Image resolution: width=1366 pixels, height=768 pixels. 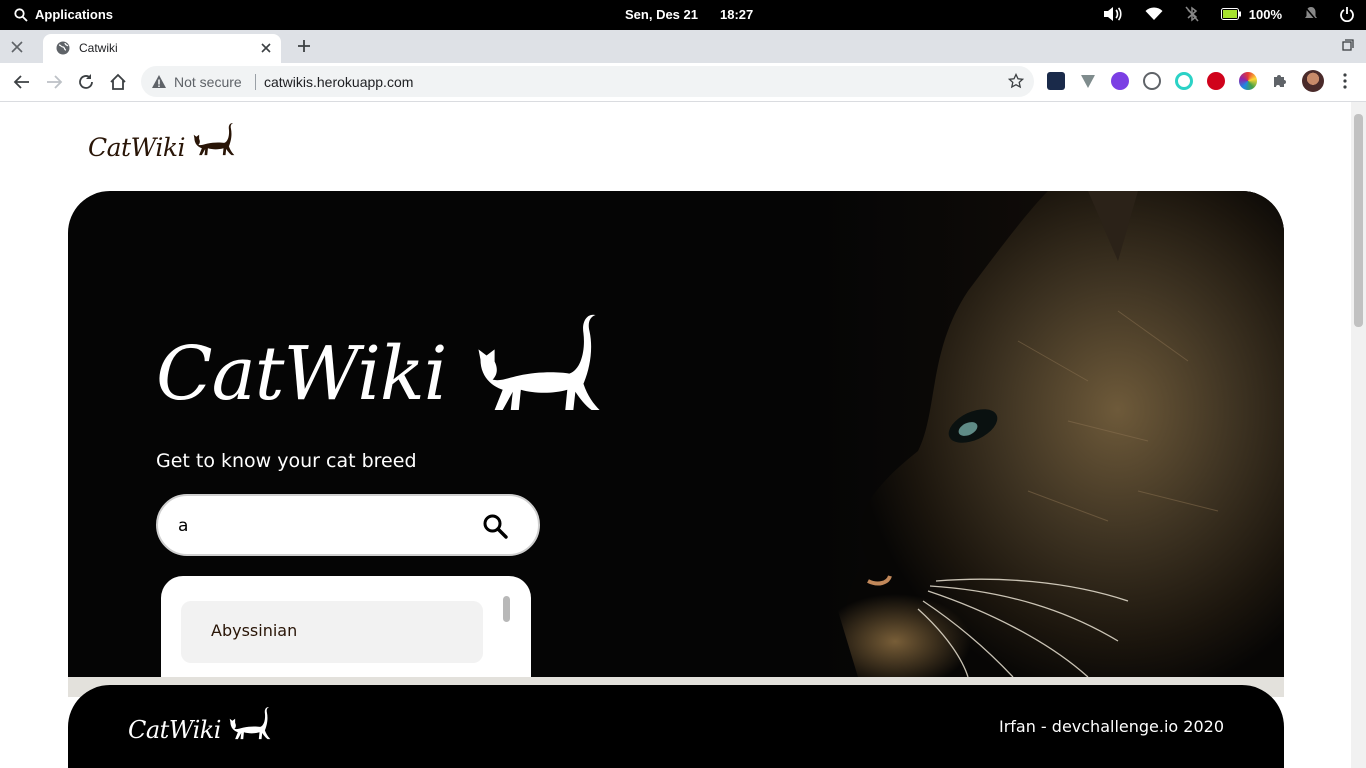 I want to click on footer-credit: Irfan - devchallenge.io 2020, so click(x=1111, y=726).